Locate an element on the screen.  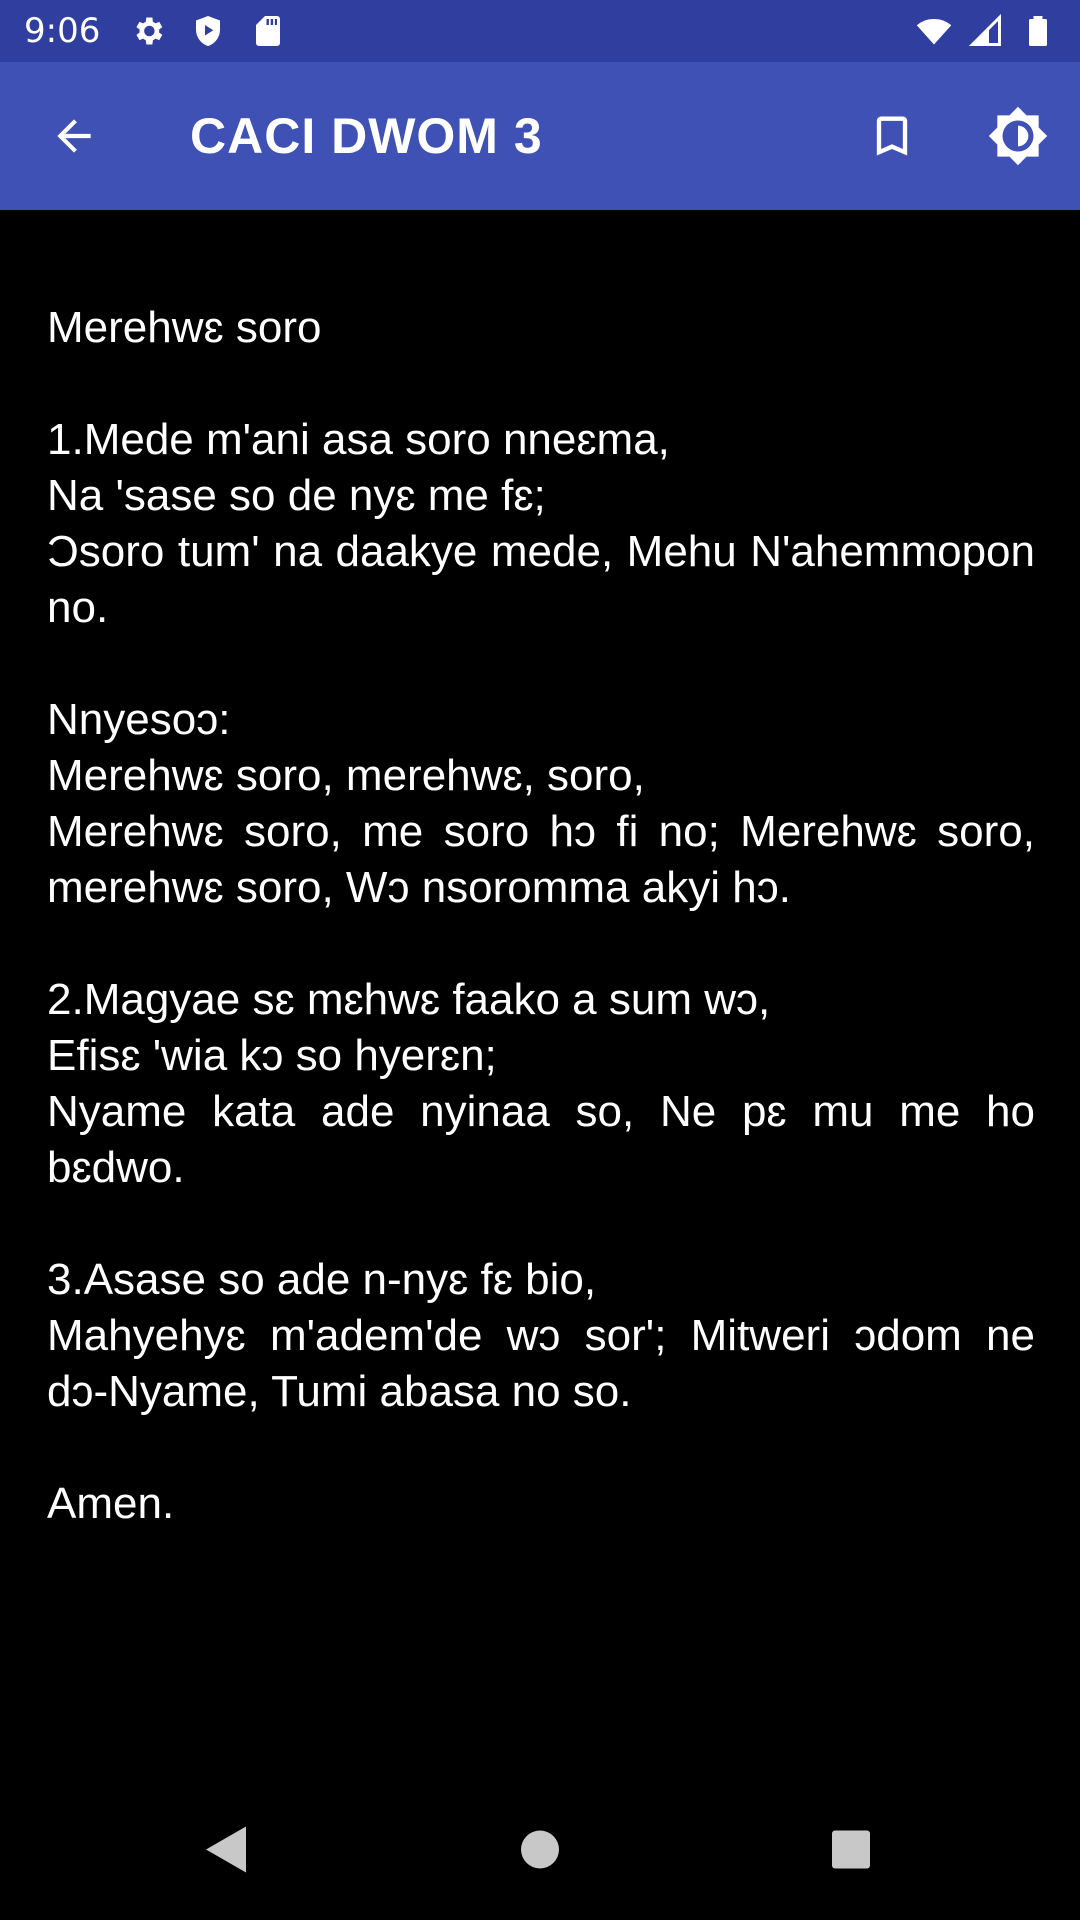
hymn-heading: Merehwɛ soro is located at coordinates (184, 327).